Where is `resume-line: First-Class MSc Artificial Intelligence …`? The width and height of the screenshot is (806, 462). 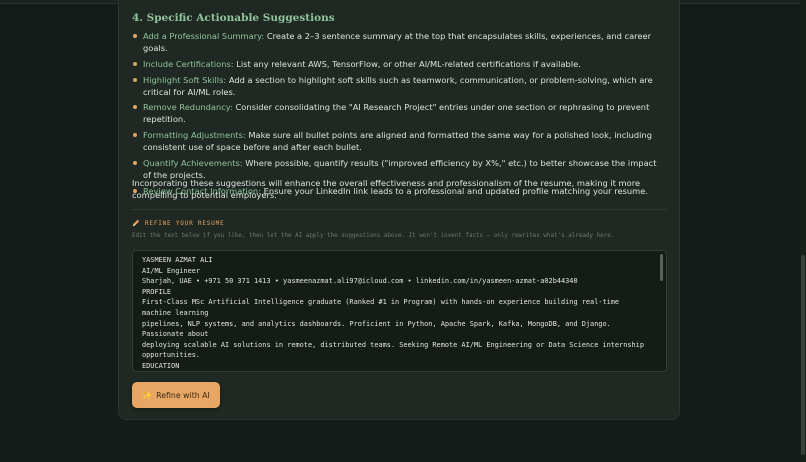
resume-line: First-Class MSc Artificial Intelligence … is located at coordinates (381, 302).